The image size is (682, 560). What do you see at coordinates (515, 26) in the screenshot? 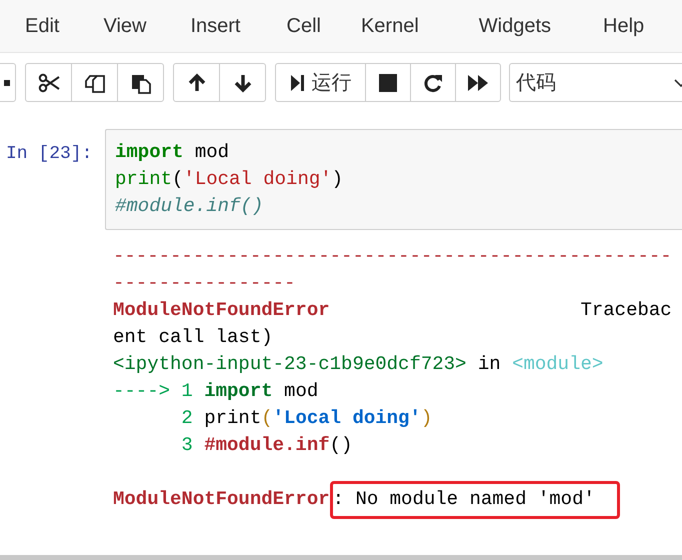
I see `menu-item: Widgets` at bounding box center [515, 26].